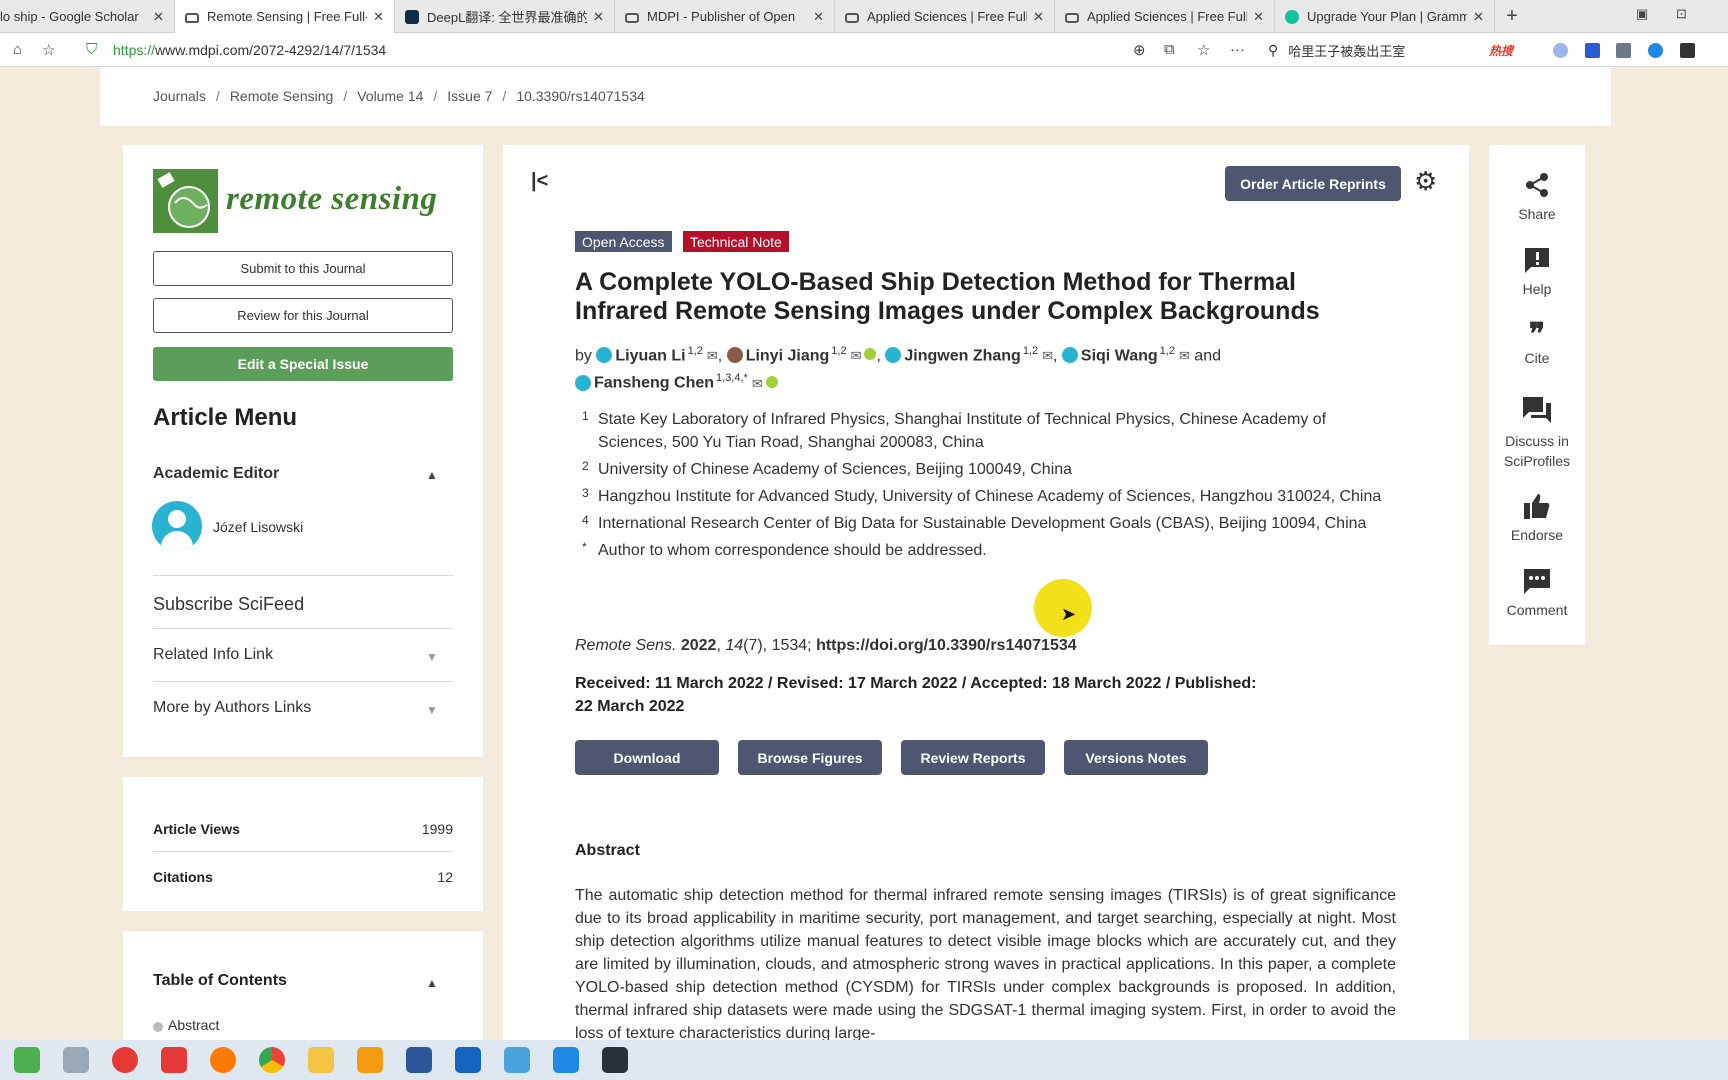 This screenshot has width=1728, height=1080. I want to click on help-button: Help, so click(1537, 271).